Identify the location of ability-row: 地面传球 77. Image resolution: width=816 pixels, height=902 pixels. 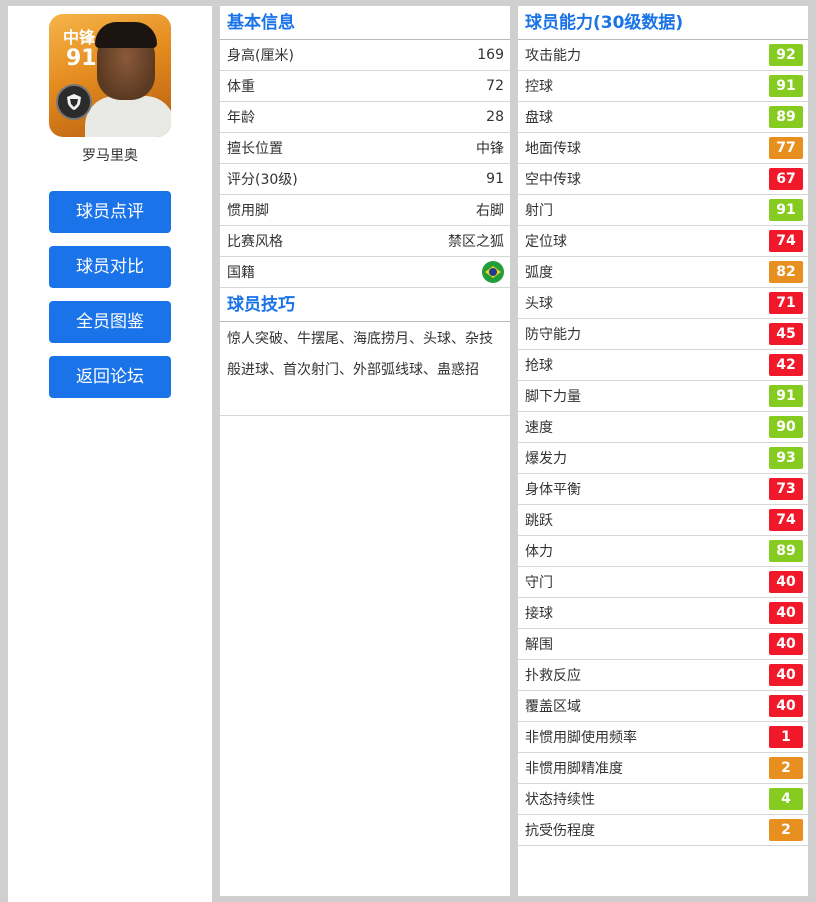
(663, 148).